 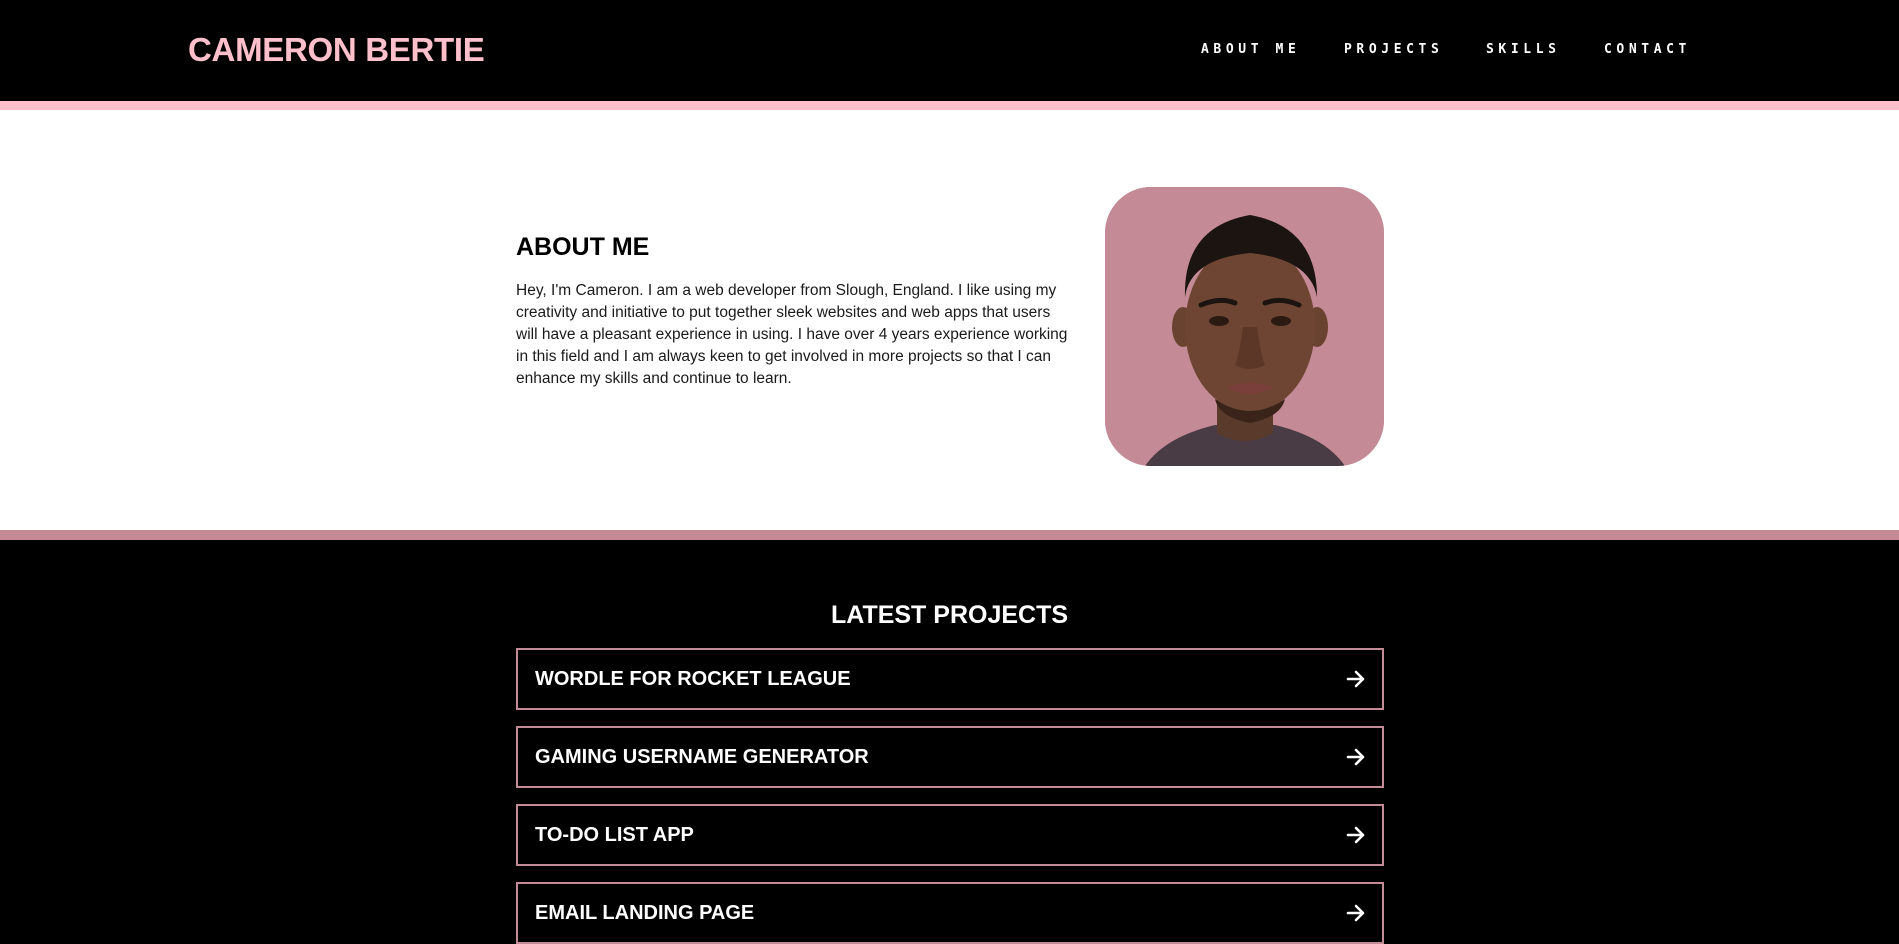 I want to click on profile-photo, so click(x=1244, y=326).